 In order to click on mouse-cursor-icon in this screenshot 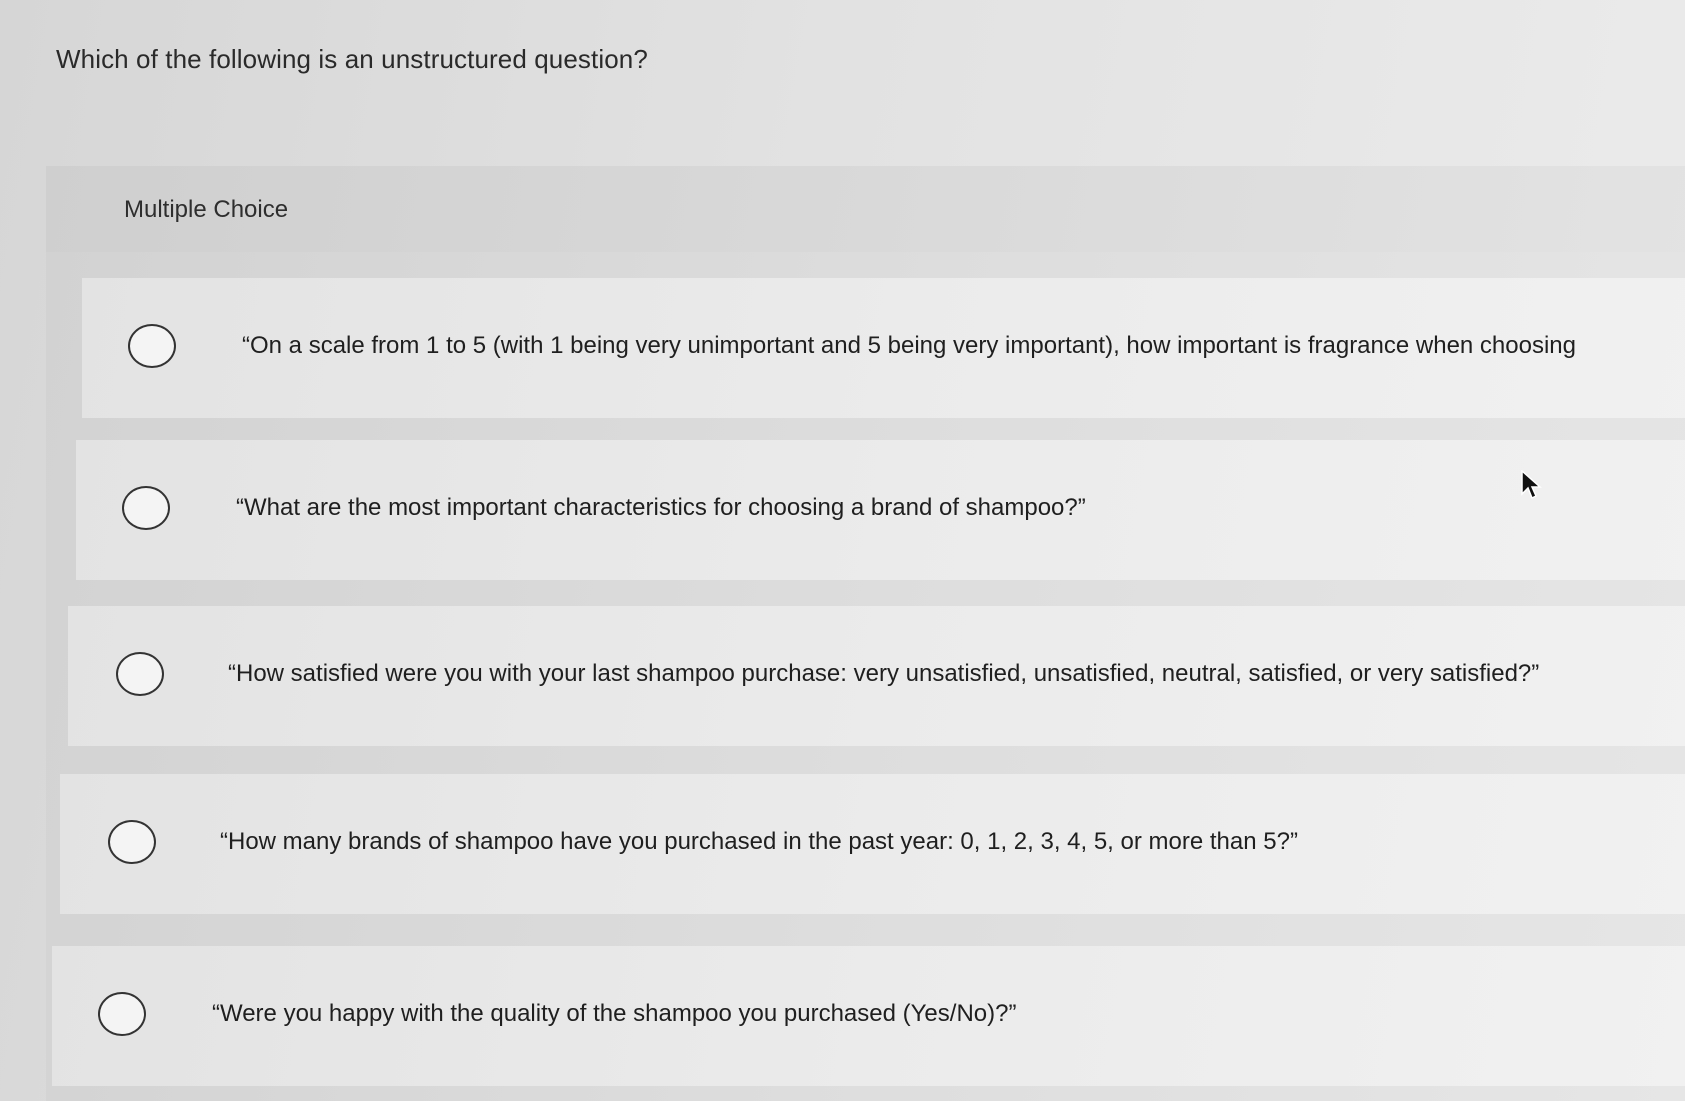, I will do `click(1531, 485)`.